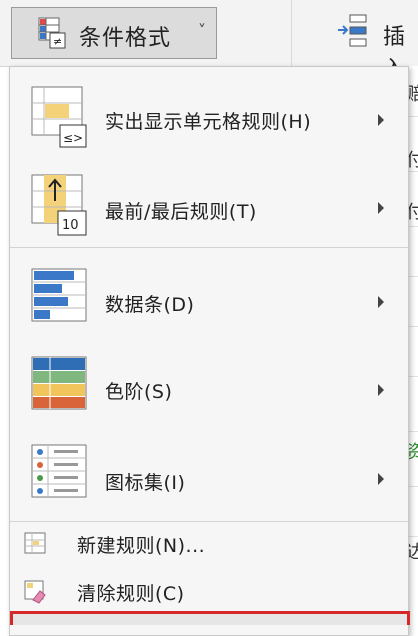  I want to click on menu-item-highlight-cells-rules: ≤> 实出显示单元格规则(H), so click(209, 121).